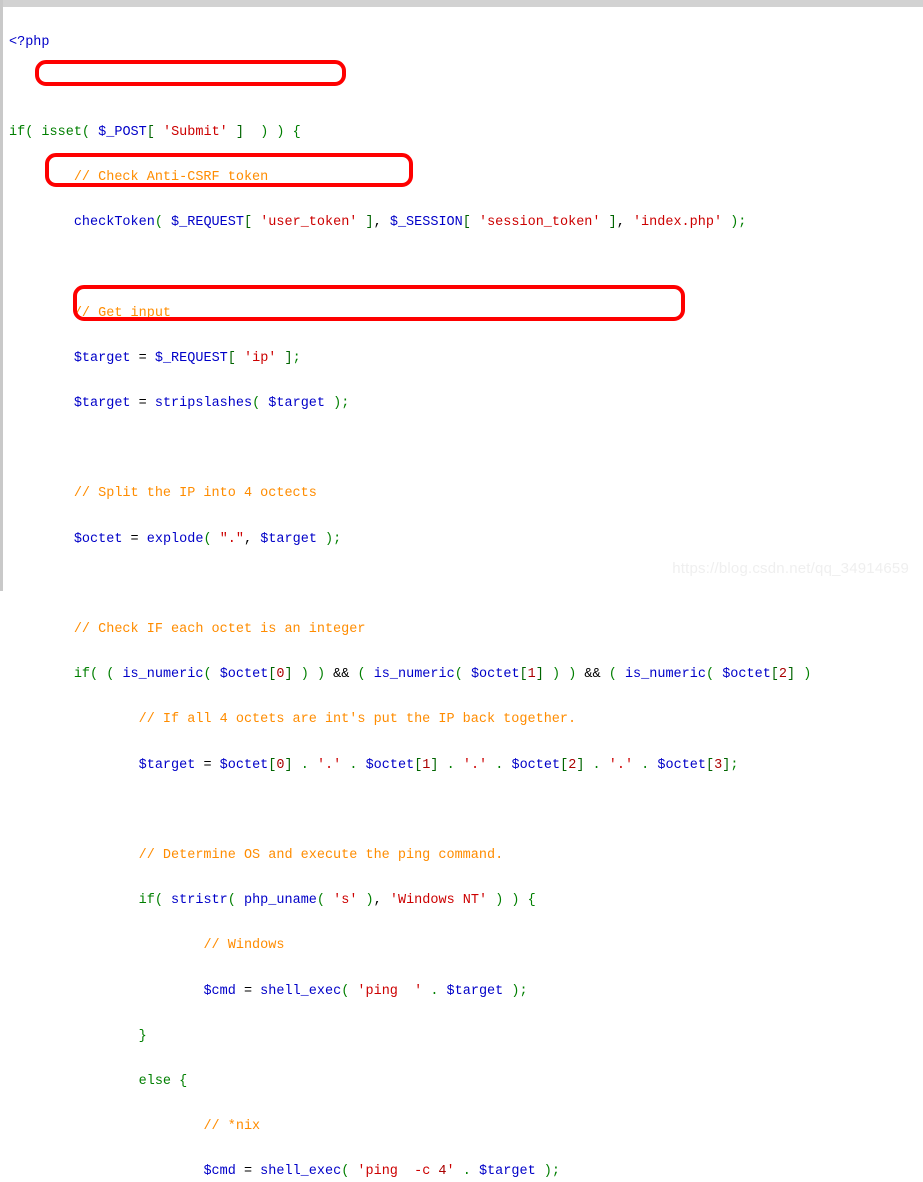  I want to click on top-gray-bar, so click(463, 3).